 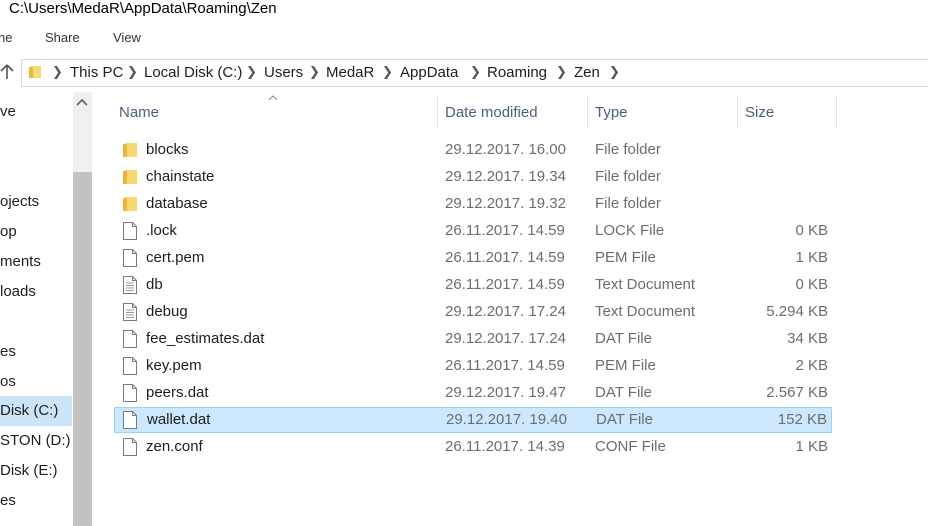 I want to click on file-name: .lock, so click(x=161, y=230).